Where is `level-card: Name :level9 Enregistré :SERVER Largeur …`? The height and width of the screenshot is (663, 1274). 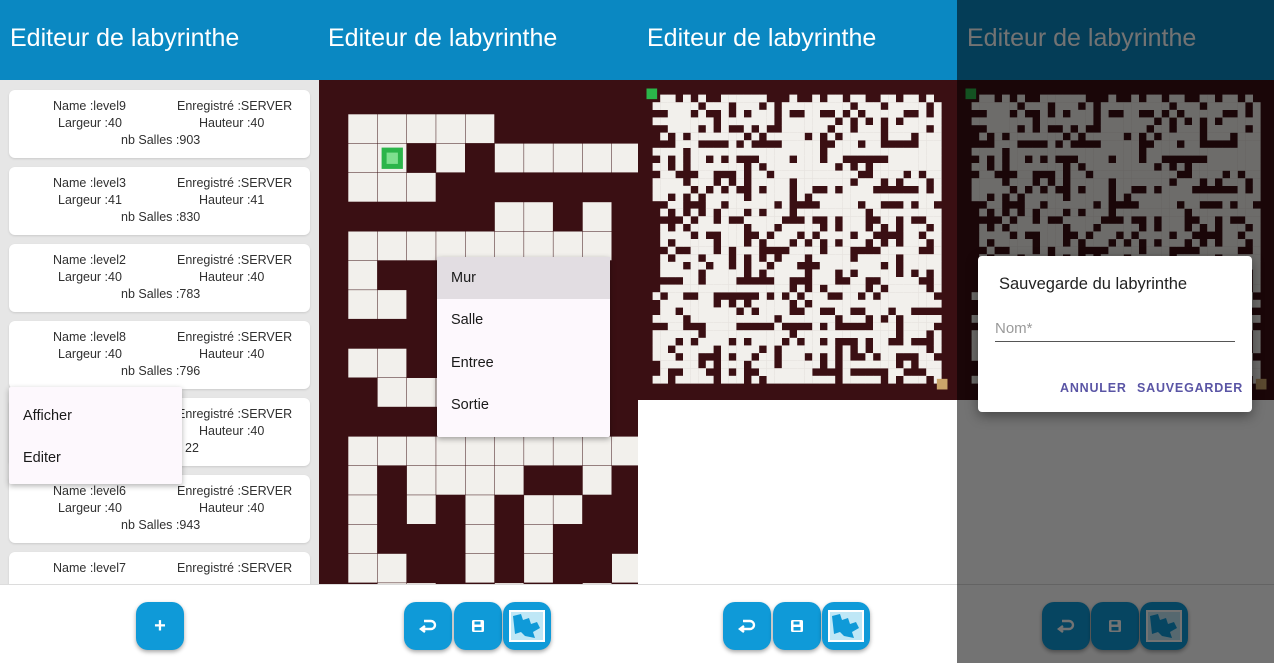
level-card: Name :level9 Enregistré :SERVER Largeur … is located at coordinates (159, 124).